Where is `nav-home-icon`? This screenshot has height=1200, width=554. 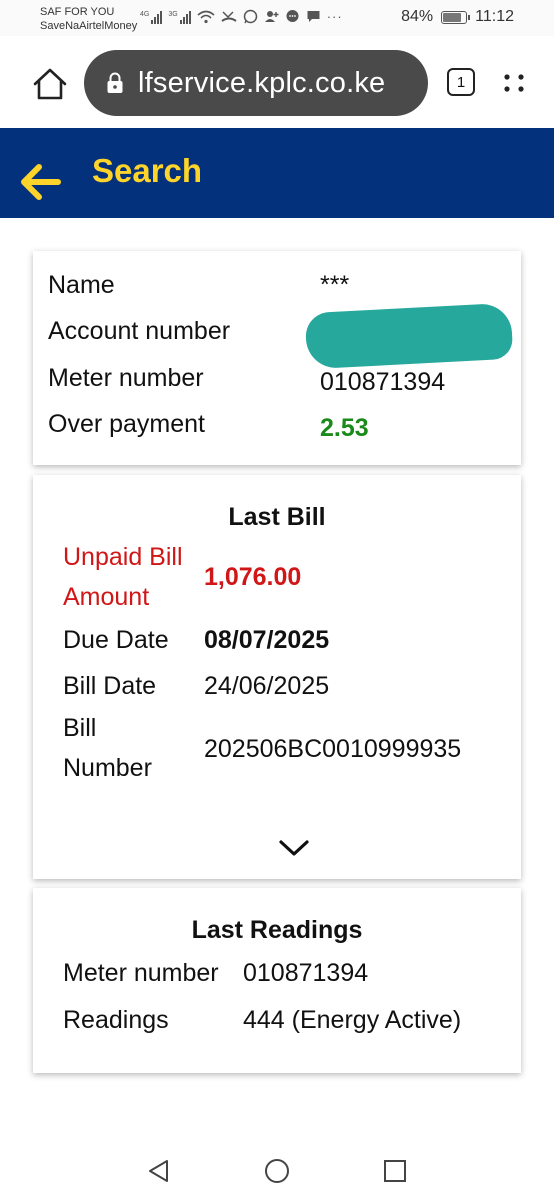 nav-home-icon is located at coordinates (277, 1171).